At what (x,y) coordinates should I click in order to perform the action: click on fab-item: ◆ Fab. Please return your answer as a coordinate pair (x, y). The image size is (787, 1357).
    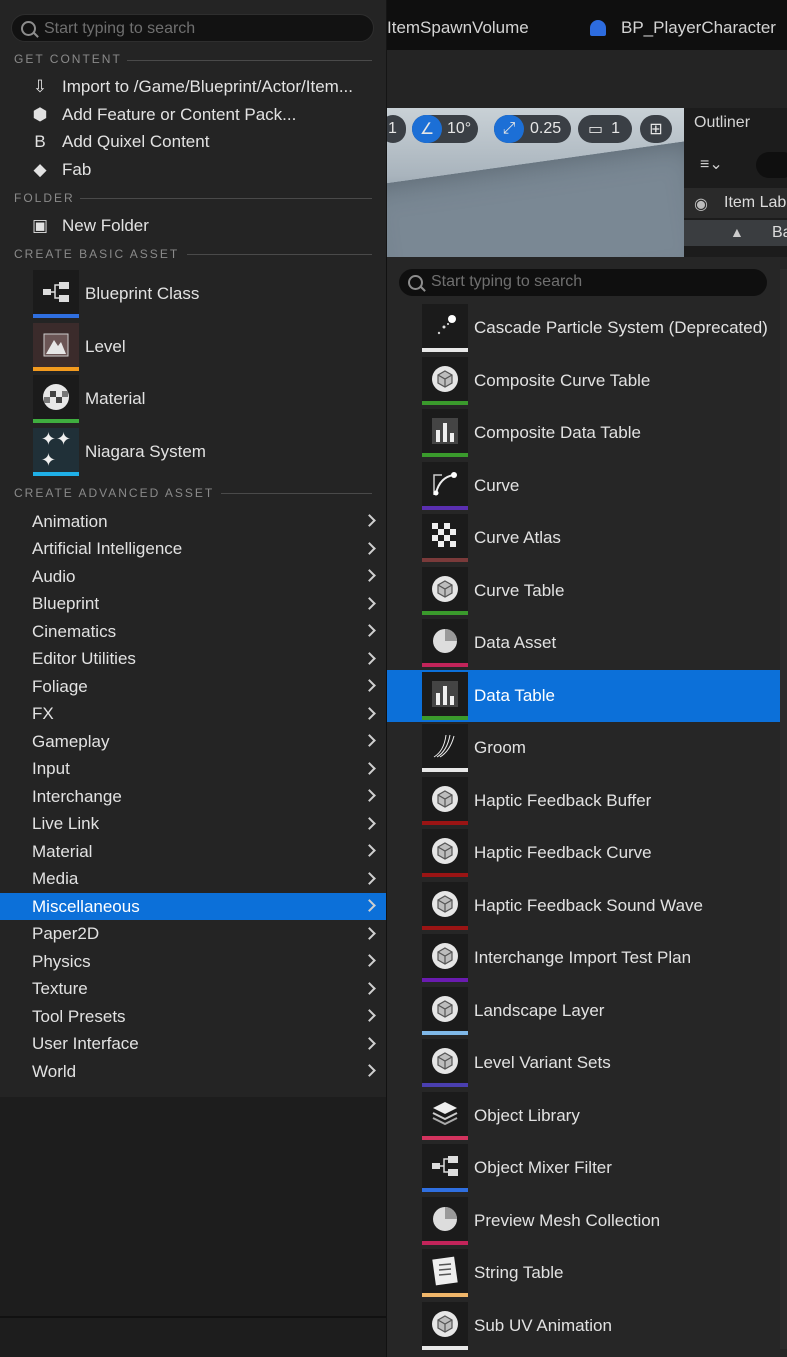
    Looking at the image, I should click on (61, 170).